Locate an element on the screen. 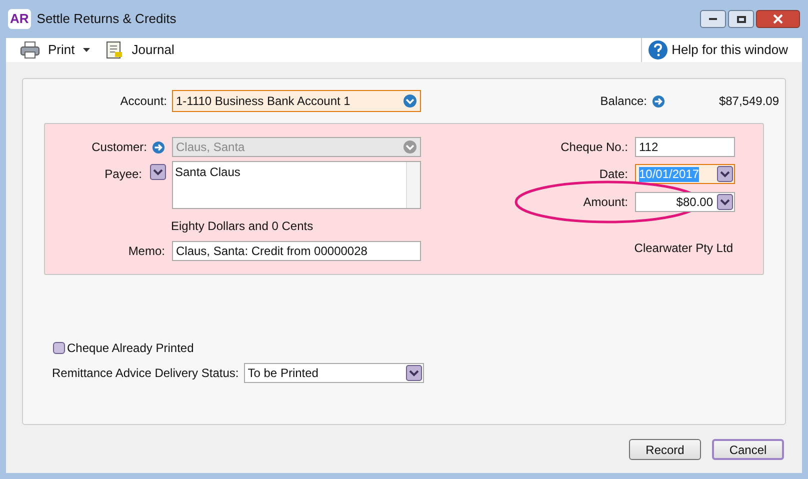 The width and height of the screenshot is (808, 479). balance-label: Balance: is located at coordinates (623, 101).